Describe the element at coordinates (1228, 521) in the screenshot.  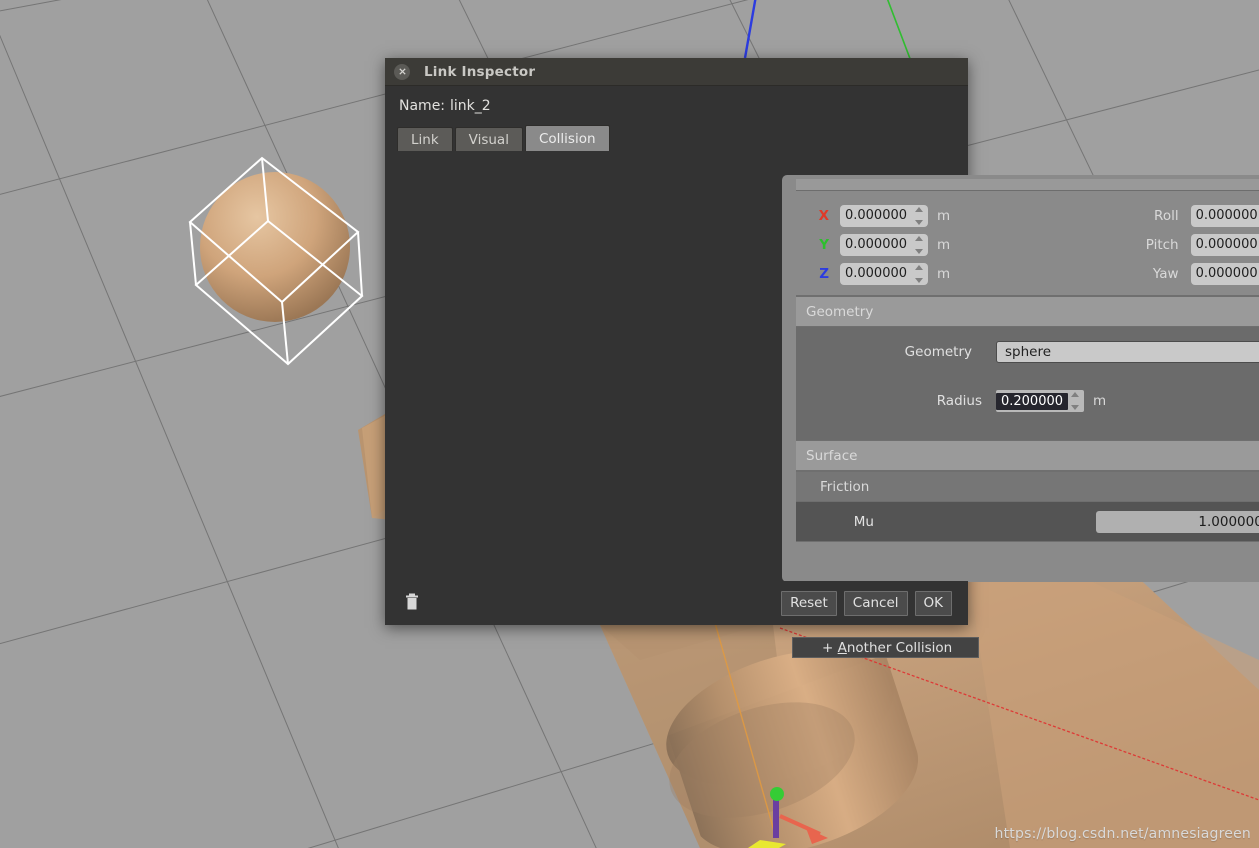
I see `mu-value: 1.00000000` at that location.